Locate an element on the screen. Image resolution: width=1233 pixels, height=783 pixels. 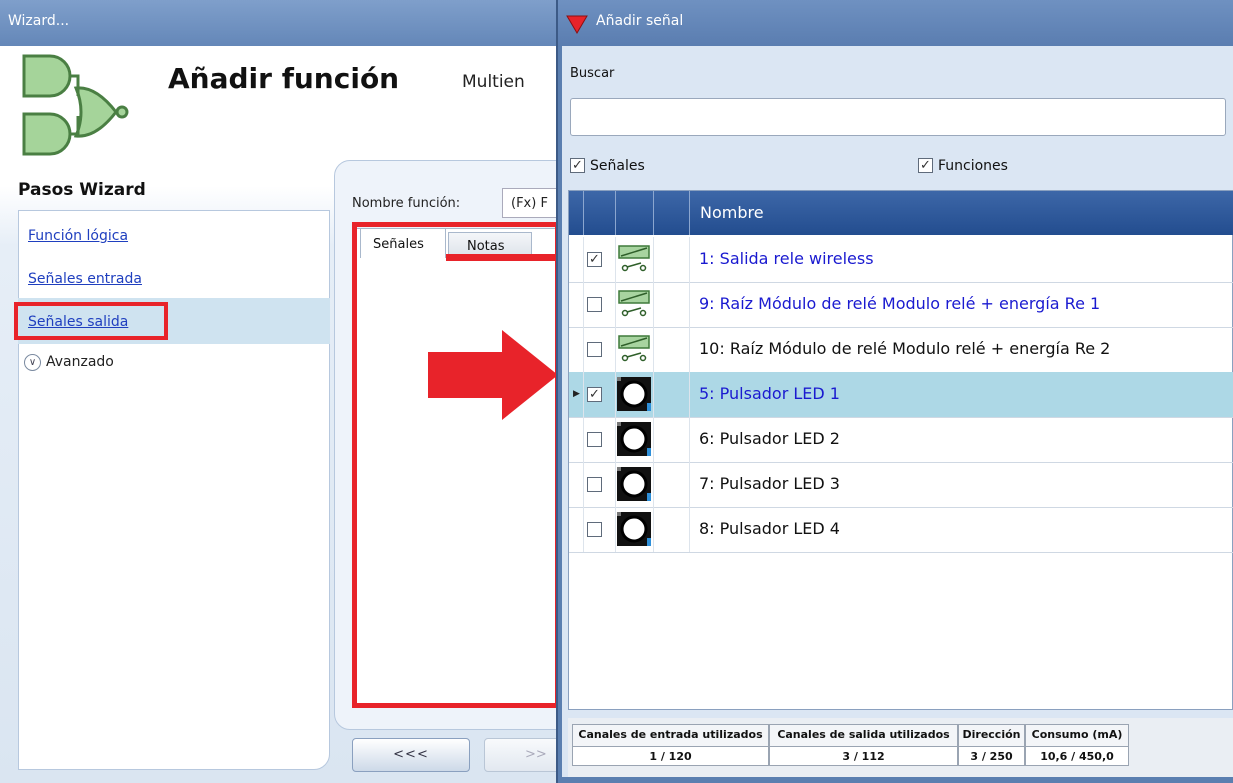
status-cell: Canales de salida utilizados 3 / 112 is located at coordinates (863, 745).